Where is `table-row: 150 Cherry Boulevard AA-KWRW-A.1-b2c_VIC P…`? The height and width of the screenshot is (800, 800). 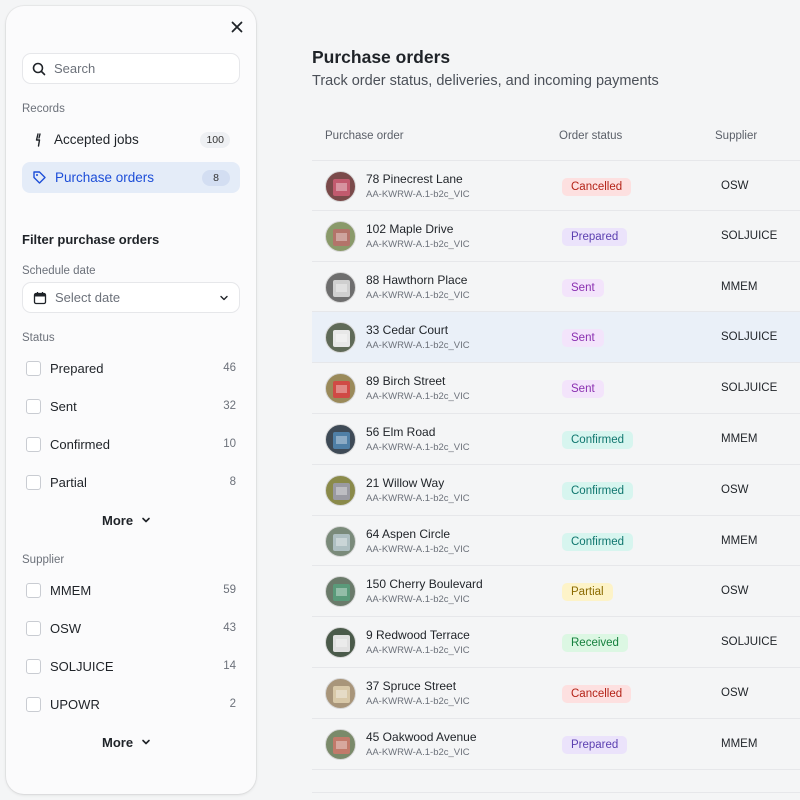 table-row: 150 Cherry Boulevard AA-KWRW-A.1-b2c_VIC P… is located at coordinates (556, 592).